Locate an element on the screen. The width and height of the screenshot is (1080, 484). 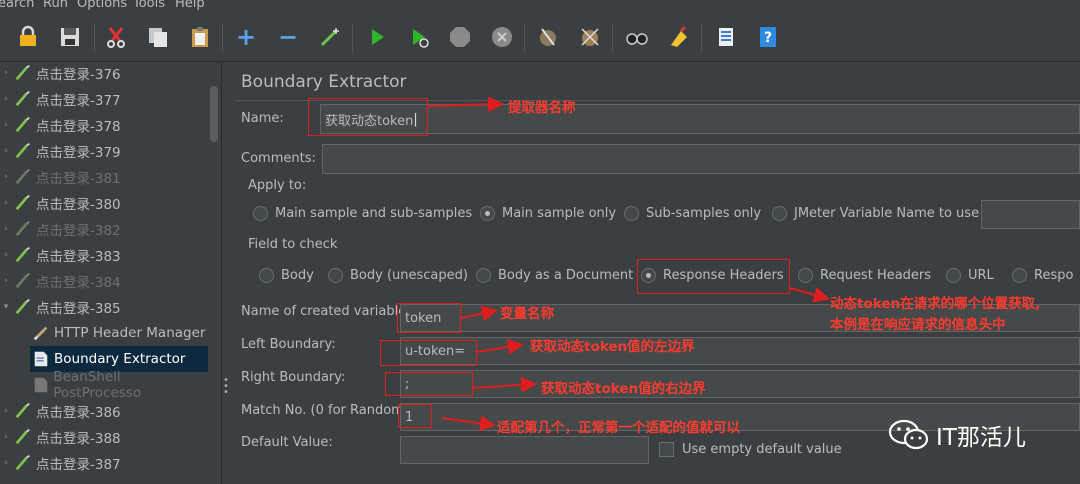
variable-name-label: Name of created variable: is located at coordinates (326, 311).